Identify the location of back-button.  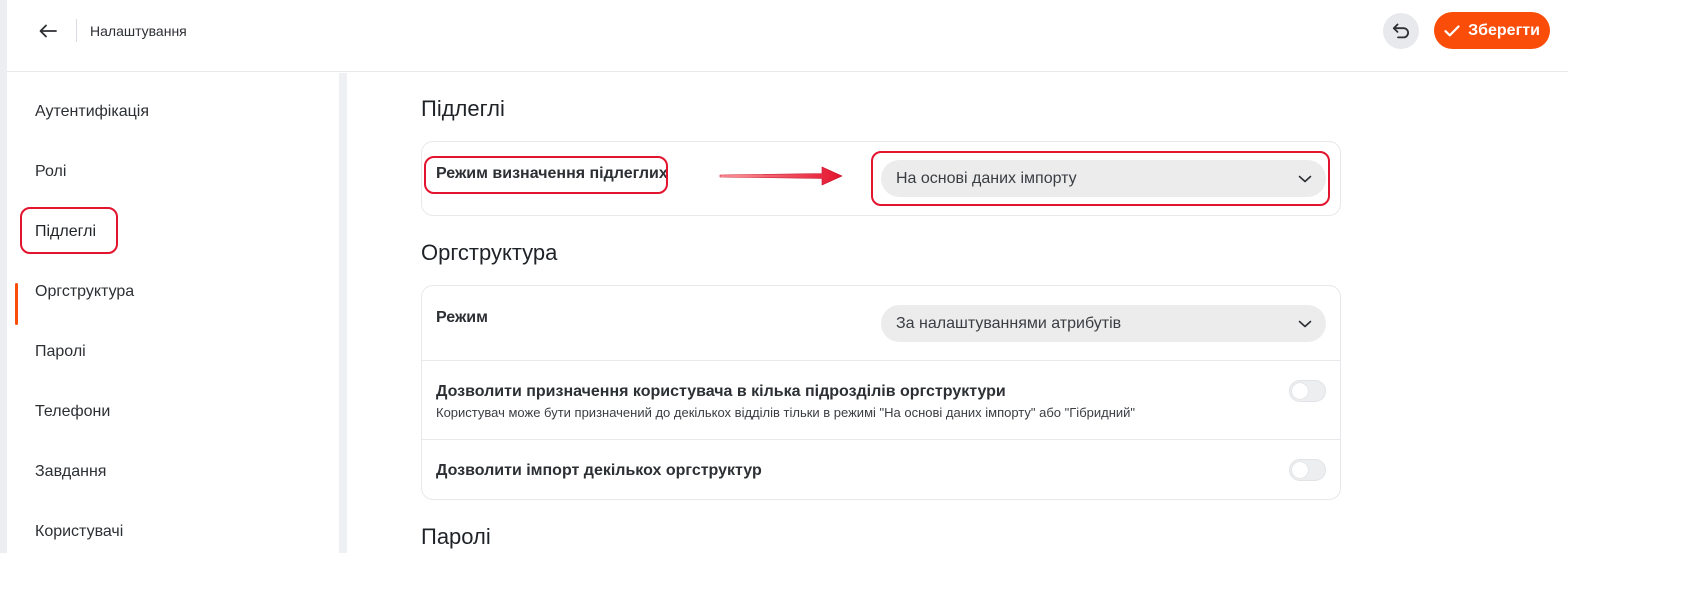
(48, 31).